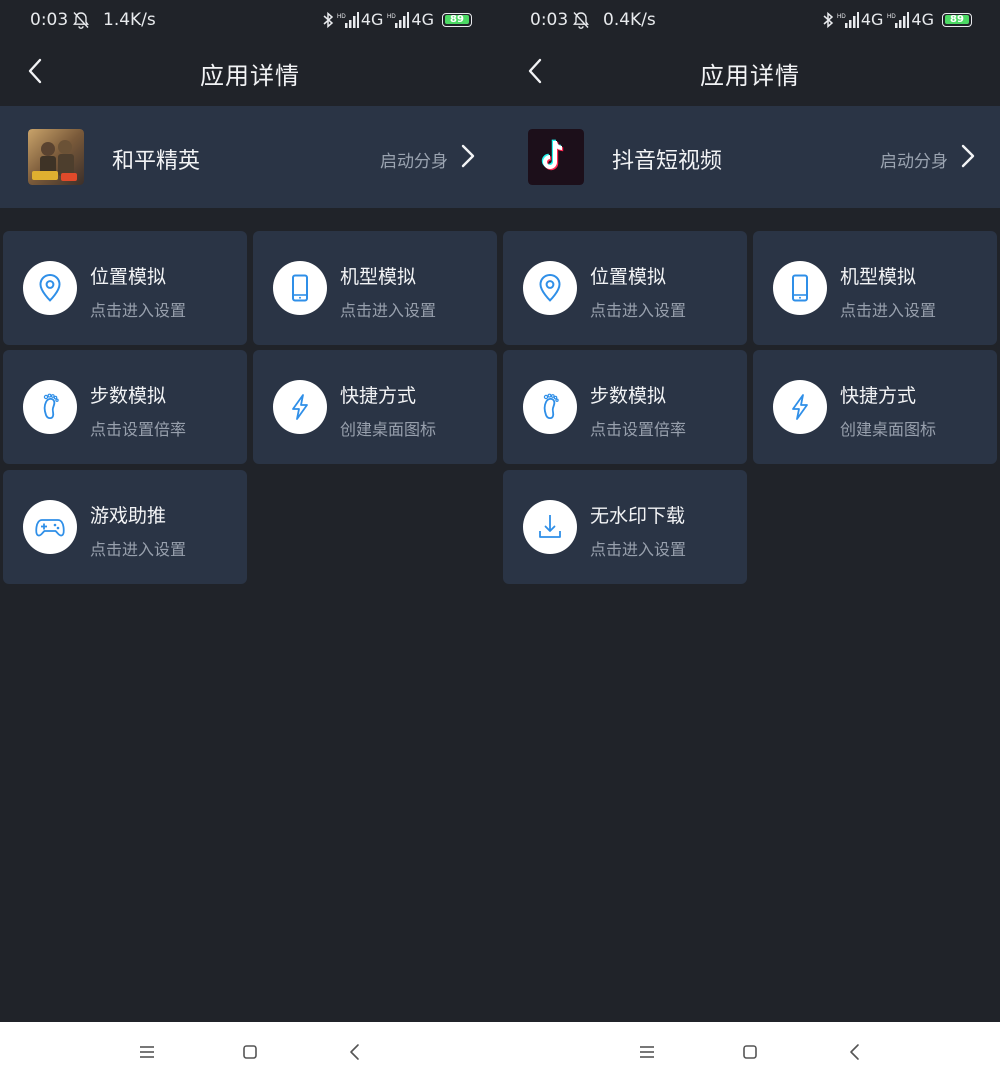 The height and width of the screenshot is (1083, 1000). I want to click on gamepad-icon, so click(50, 528).